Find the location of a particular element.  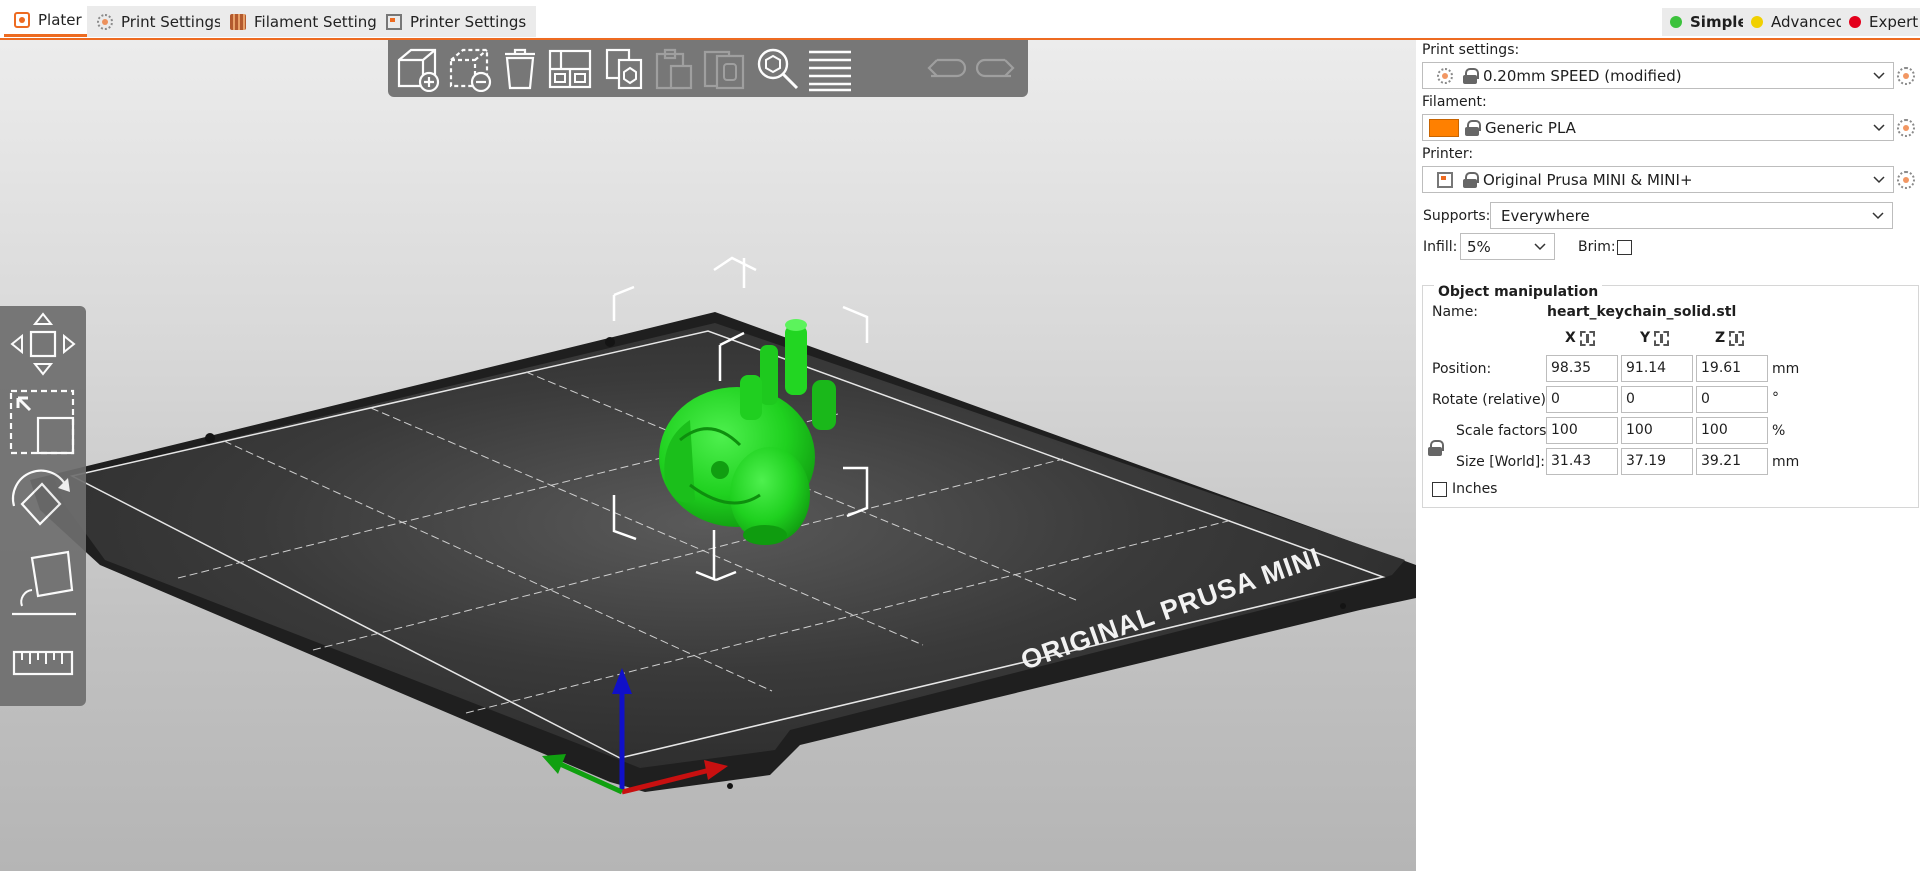

layers-icon is located at coordinates (830, 71).